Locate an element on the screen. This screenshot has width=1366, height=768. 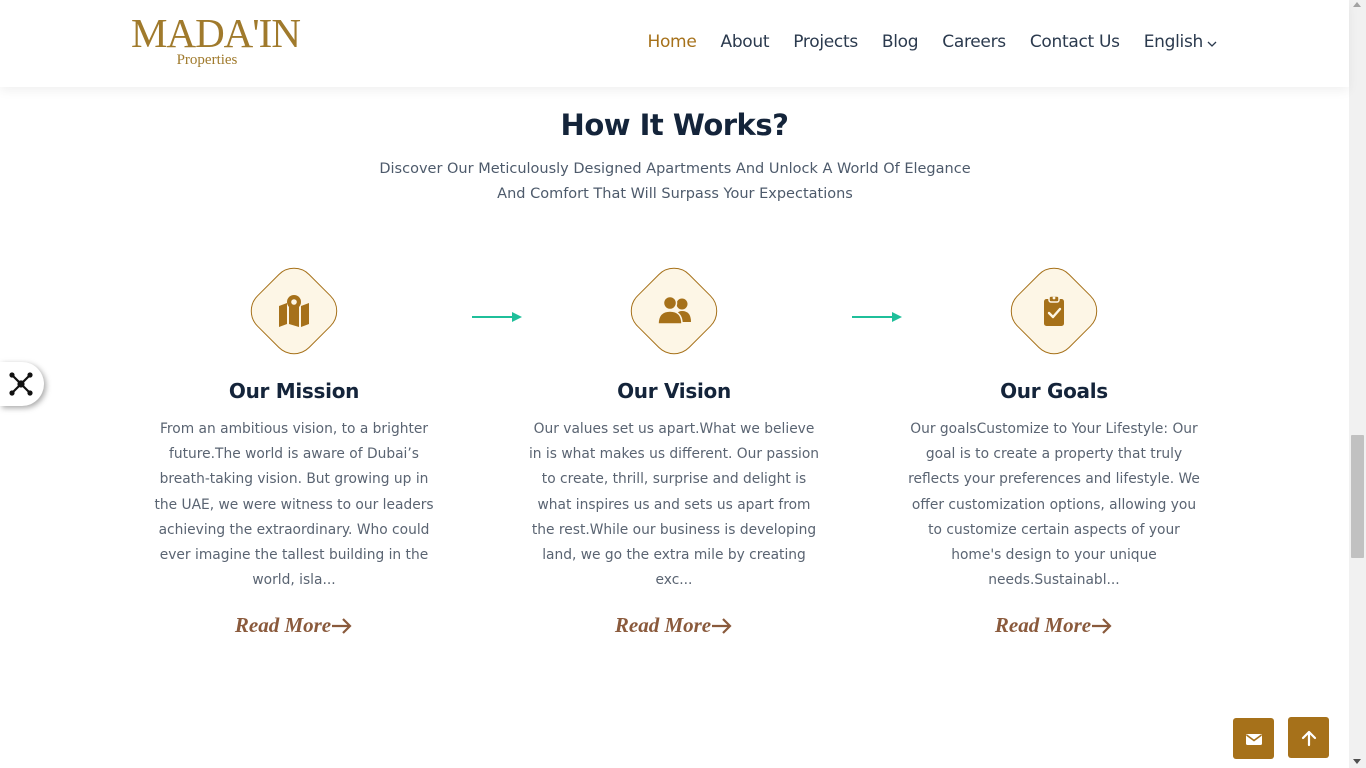
brand-logo: MADA'IN Properties is located at coordinates (216, 39).